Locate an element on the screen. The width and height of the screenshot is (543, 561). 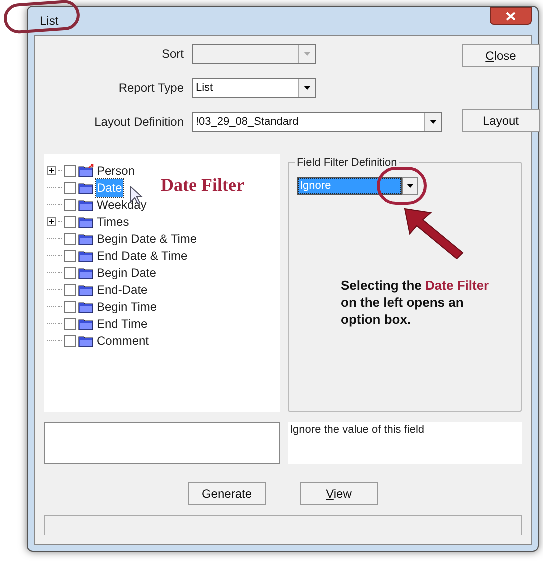
tree-item: End-Date is located at coordinates (122, 289).